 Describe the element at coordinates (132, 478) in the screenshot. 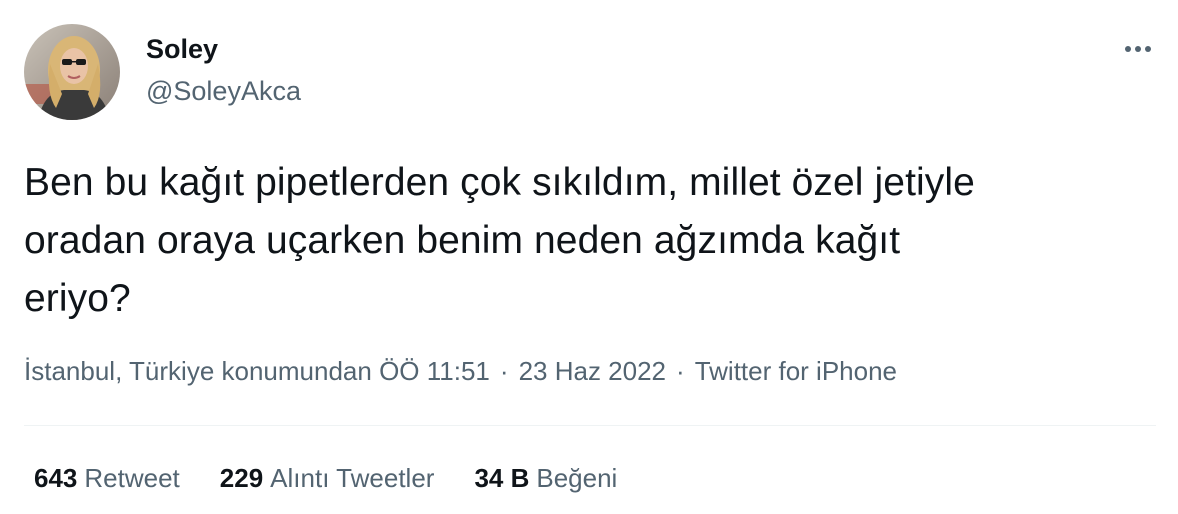

I see `retweet-label: Retweet` at that location.